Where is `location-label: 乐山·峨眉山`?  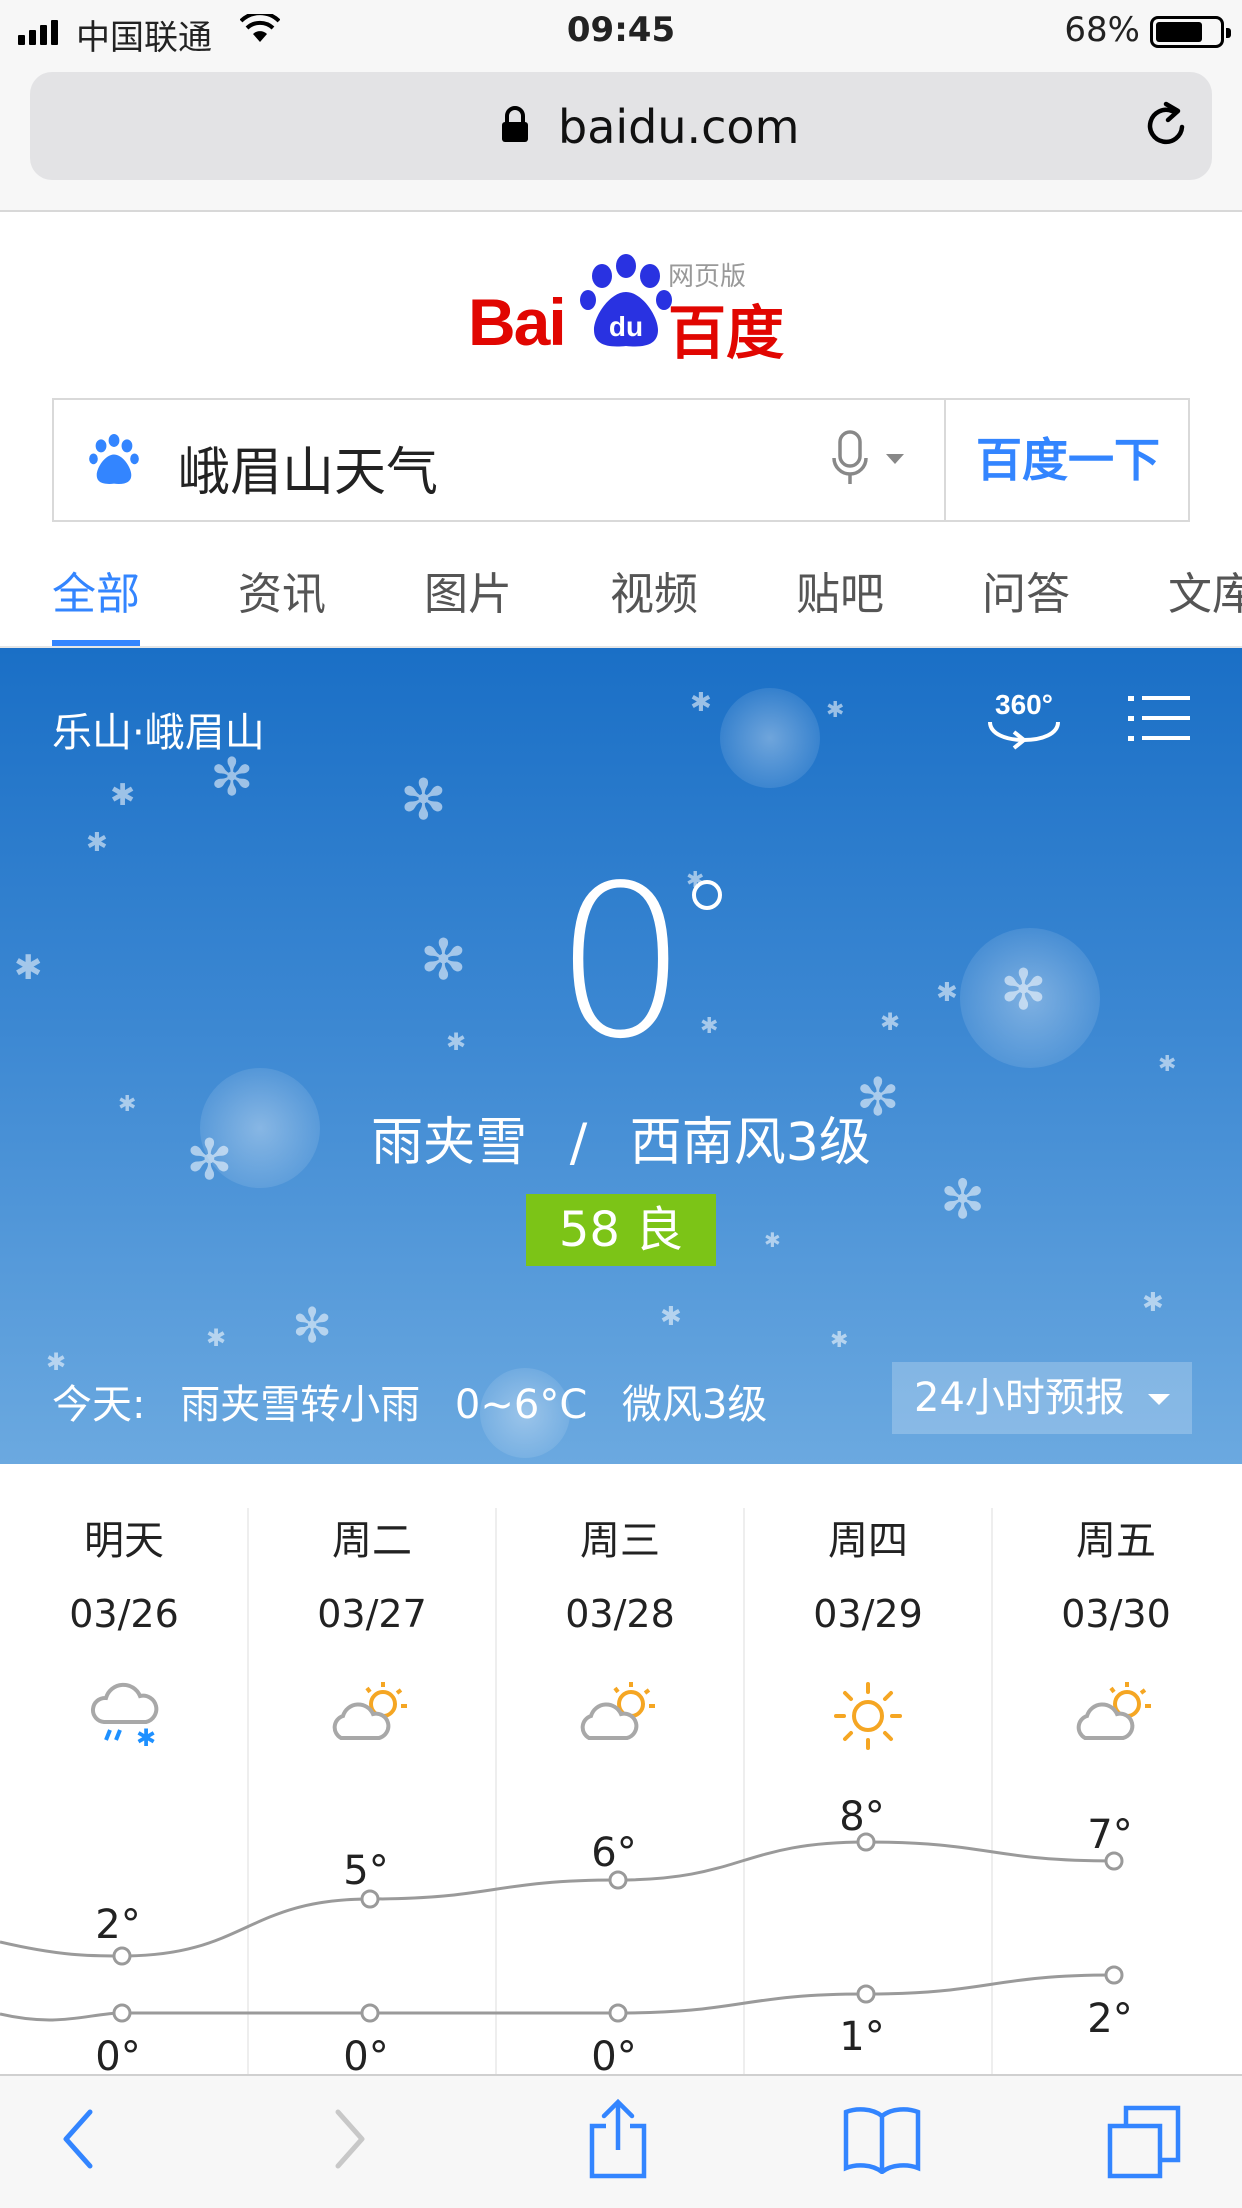 location-label: 乐山·峨眉山 is located at coordinates (158, 729).